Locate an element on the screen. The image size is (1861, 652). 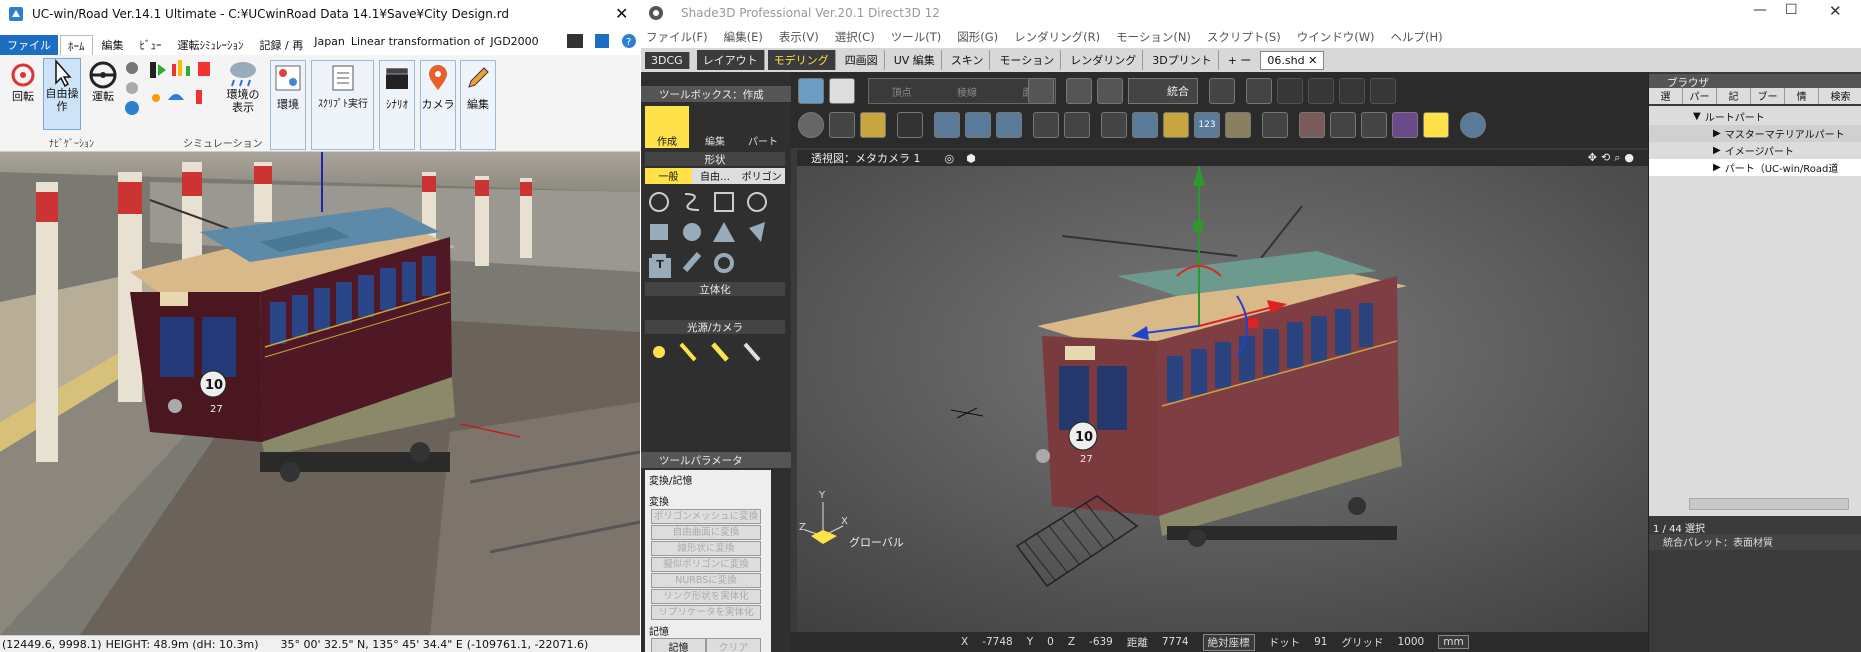
menu-script: スクリプト(S) is located at coordinates (1244, 37).